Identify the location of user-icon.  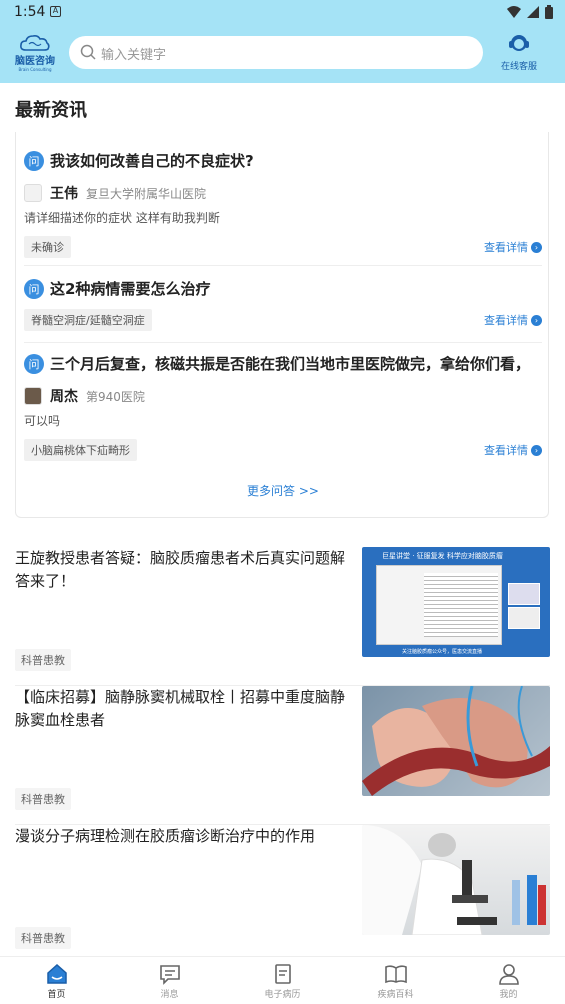
(508, 974).